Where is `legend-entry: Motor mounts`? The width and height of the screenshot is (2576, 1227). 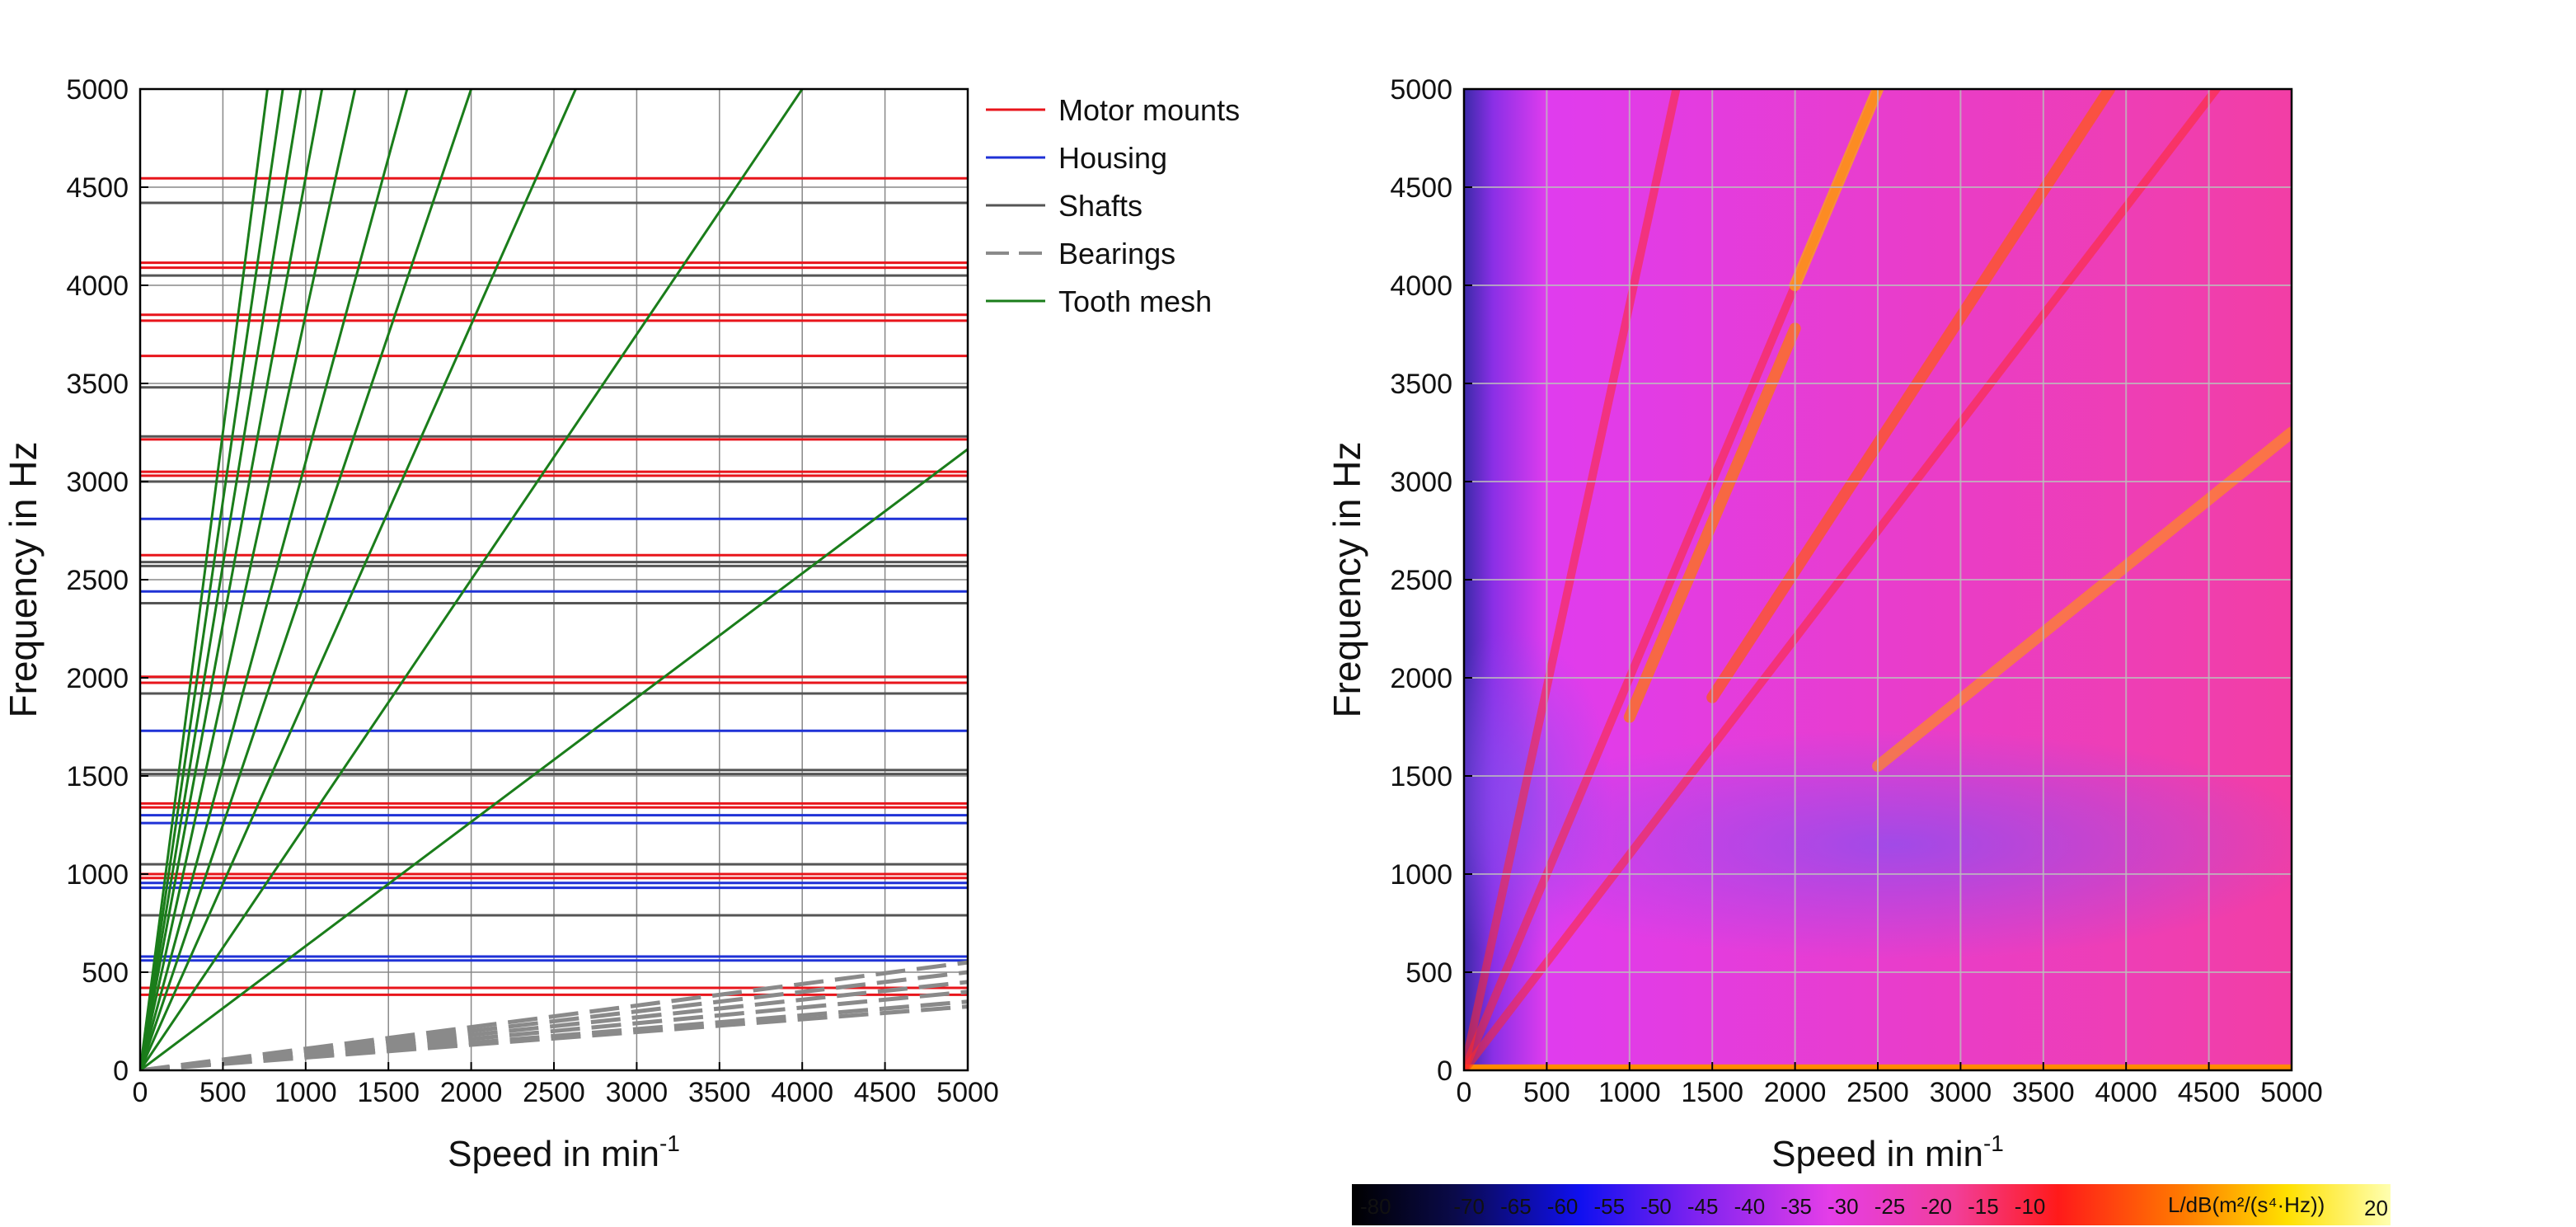 legend-entry: Motor mounts is located at coordinates (1149, 110).